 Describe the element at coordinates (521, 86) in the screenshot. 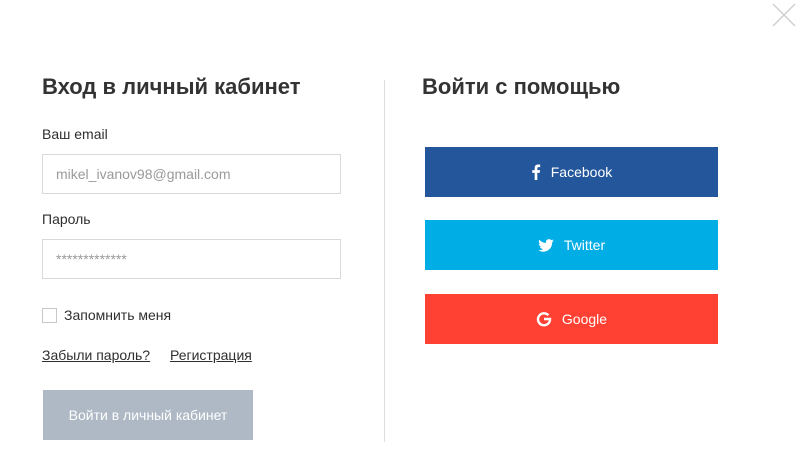

I see `social-title: Войти с помощью` at that location.